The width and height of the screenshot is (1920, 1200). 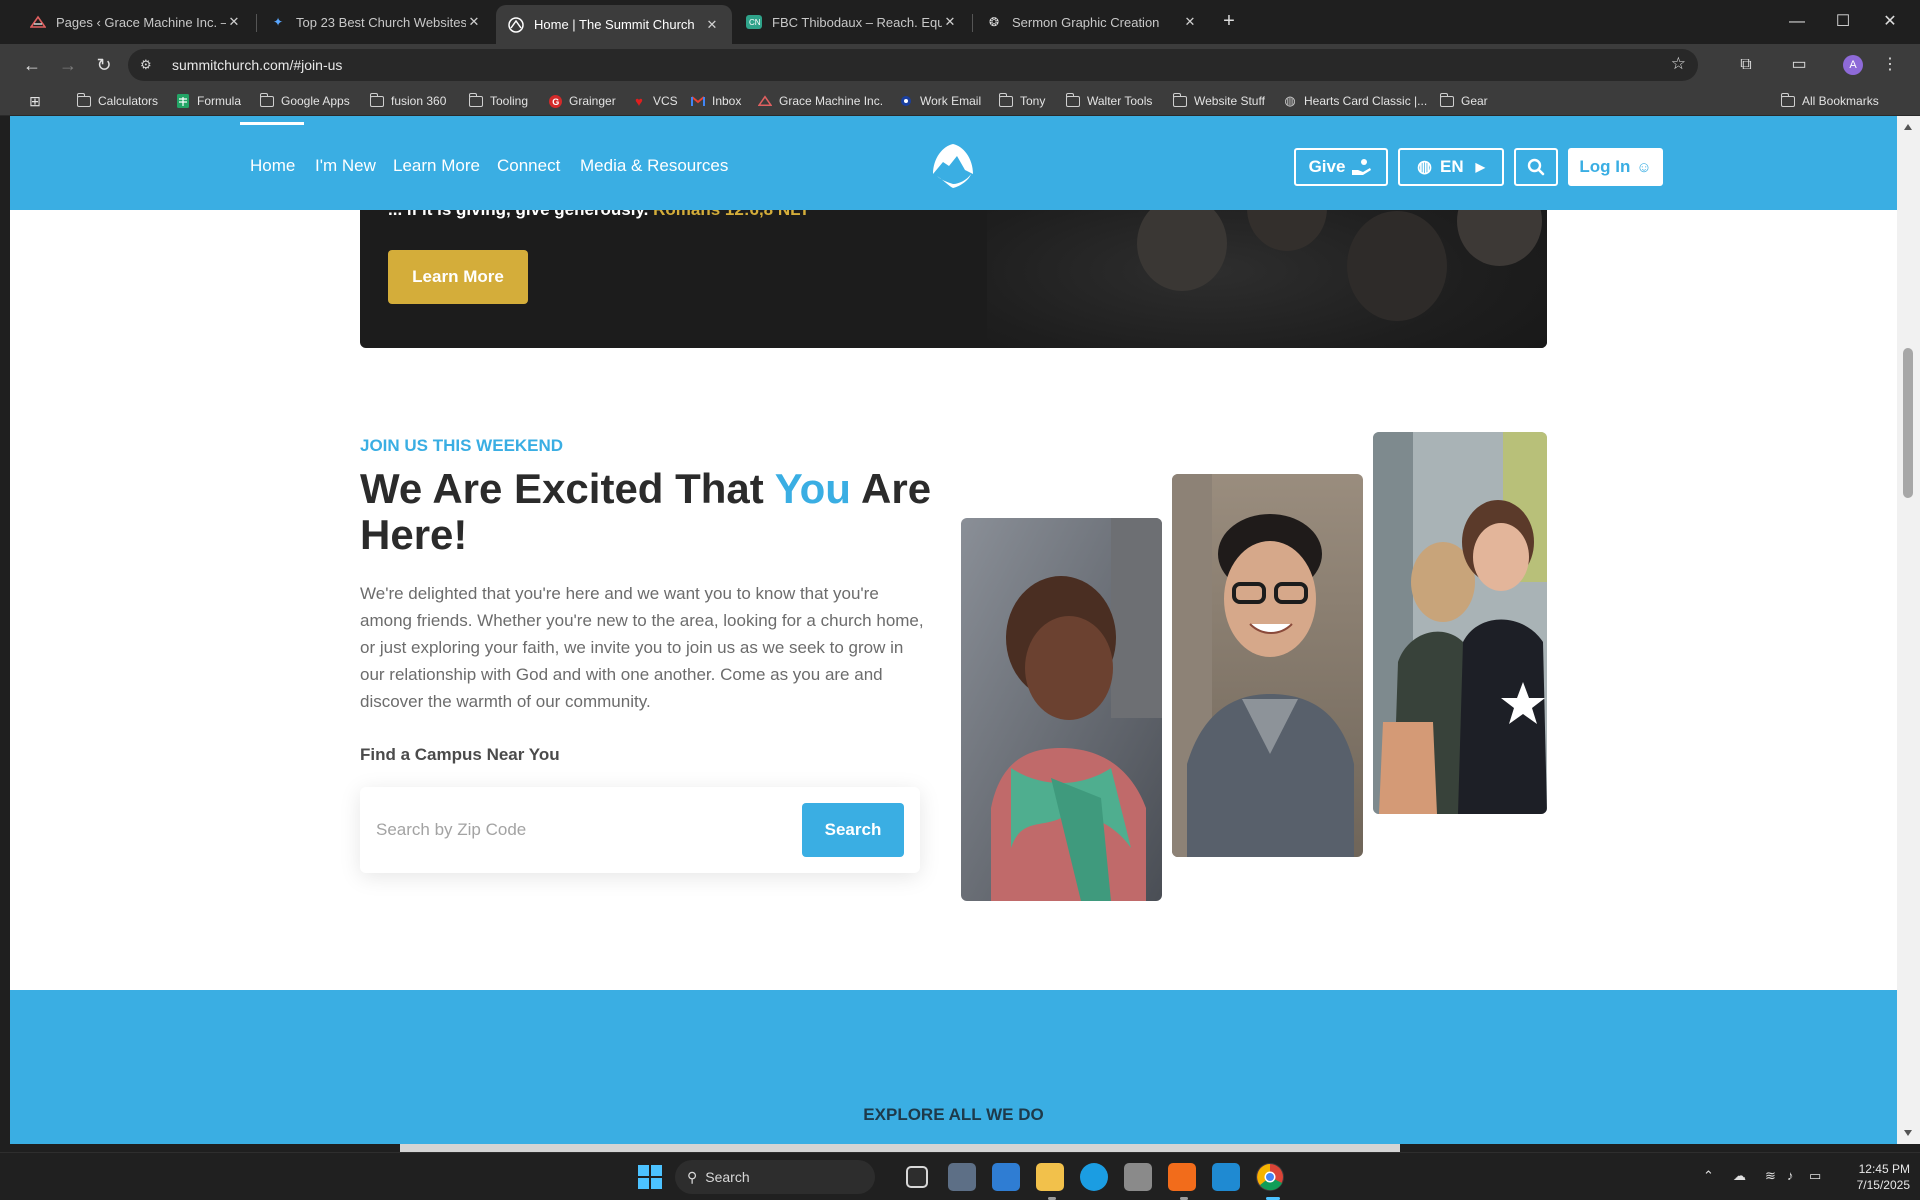 What do you see at coordinates (1050, 1177) in the screenshot?
I see `file-explorer-icon` at bounding box center [1050, 1177].